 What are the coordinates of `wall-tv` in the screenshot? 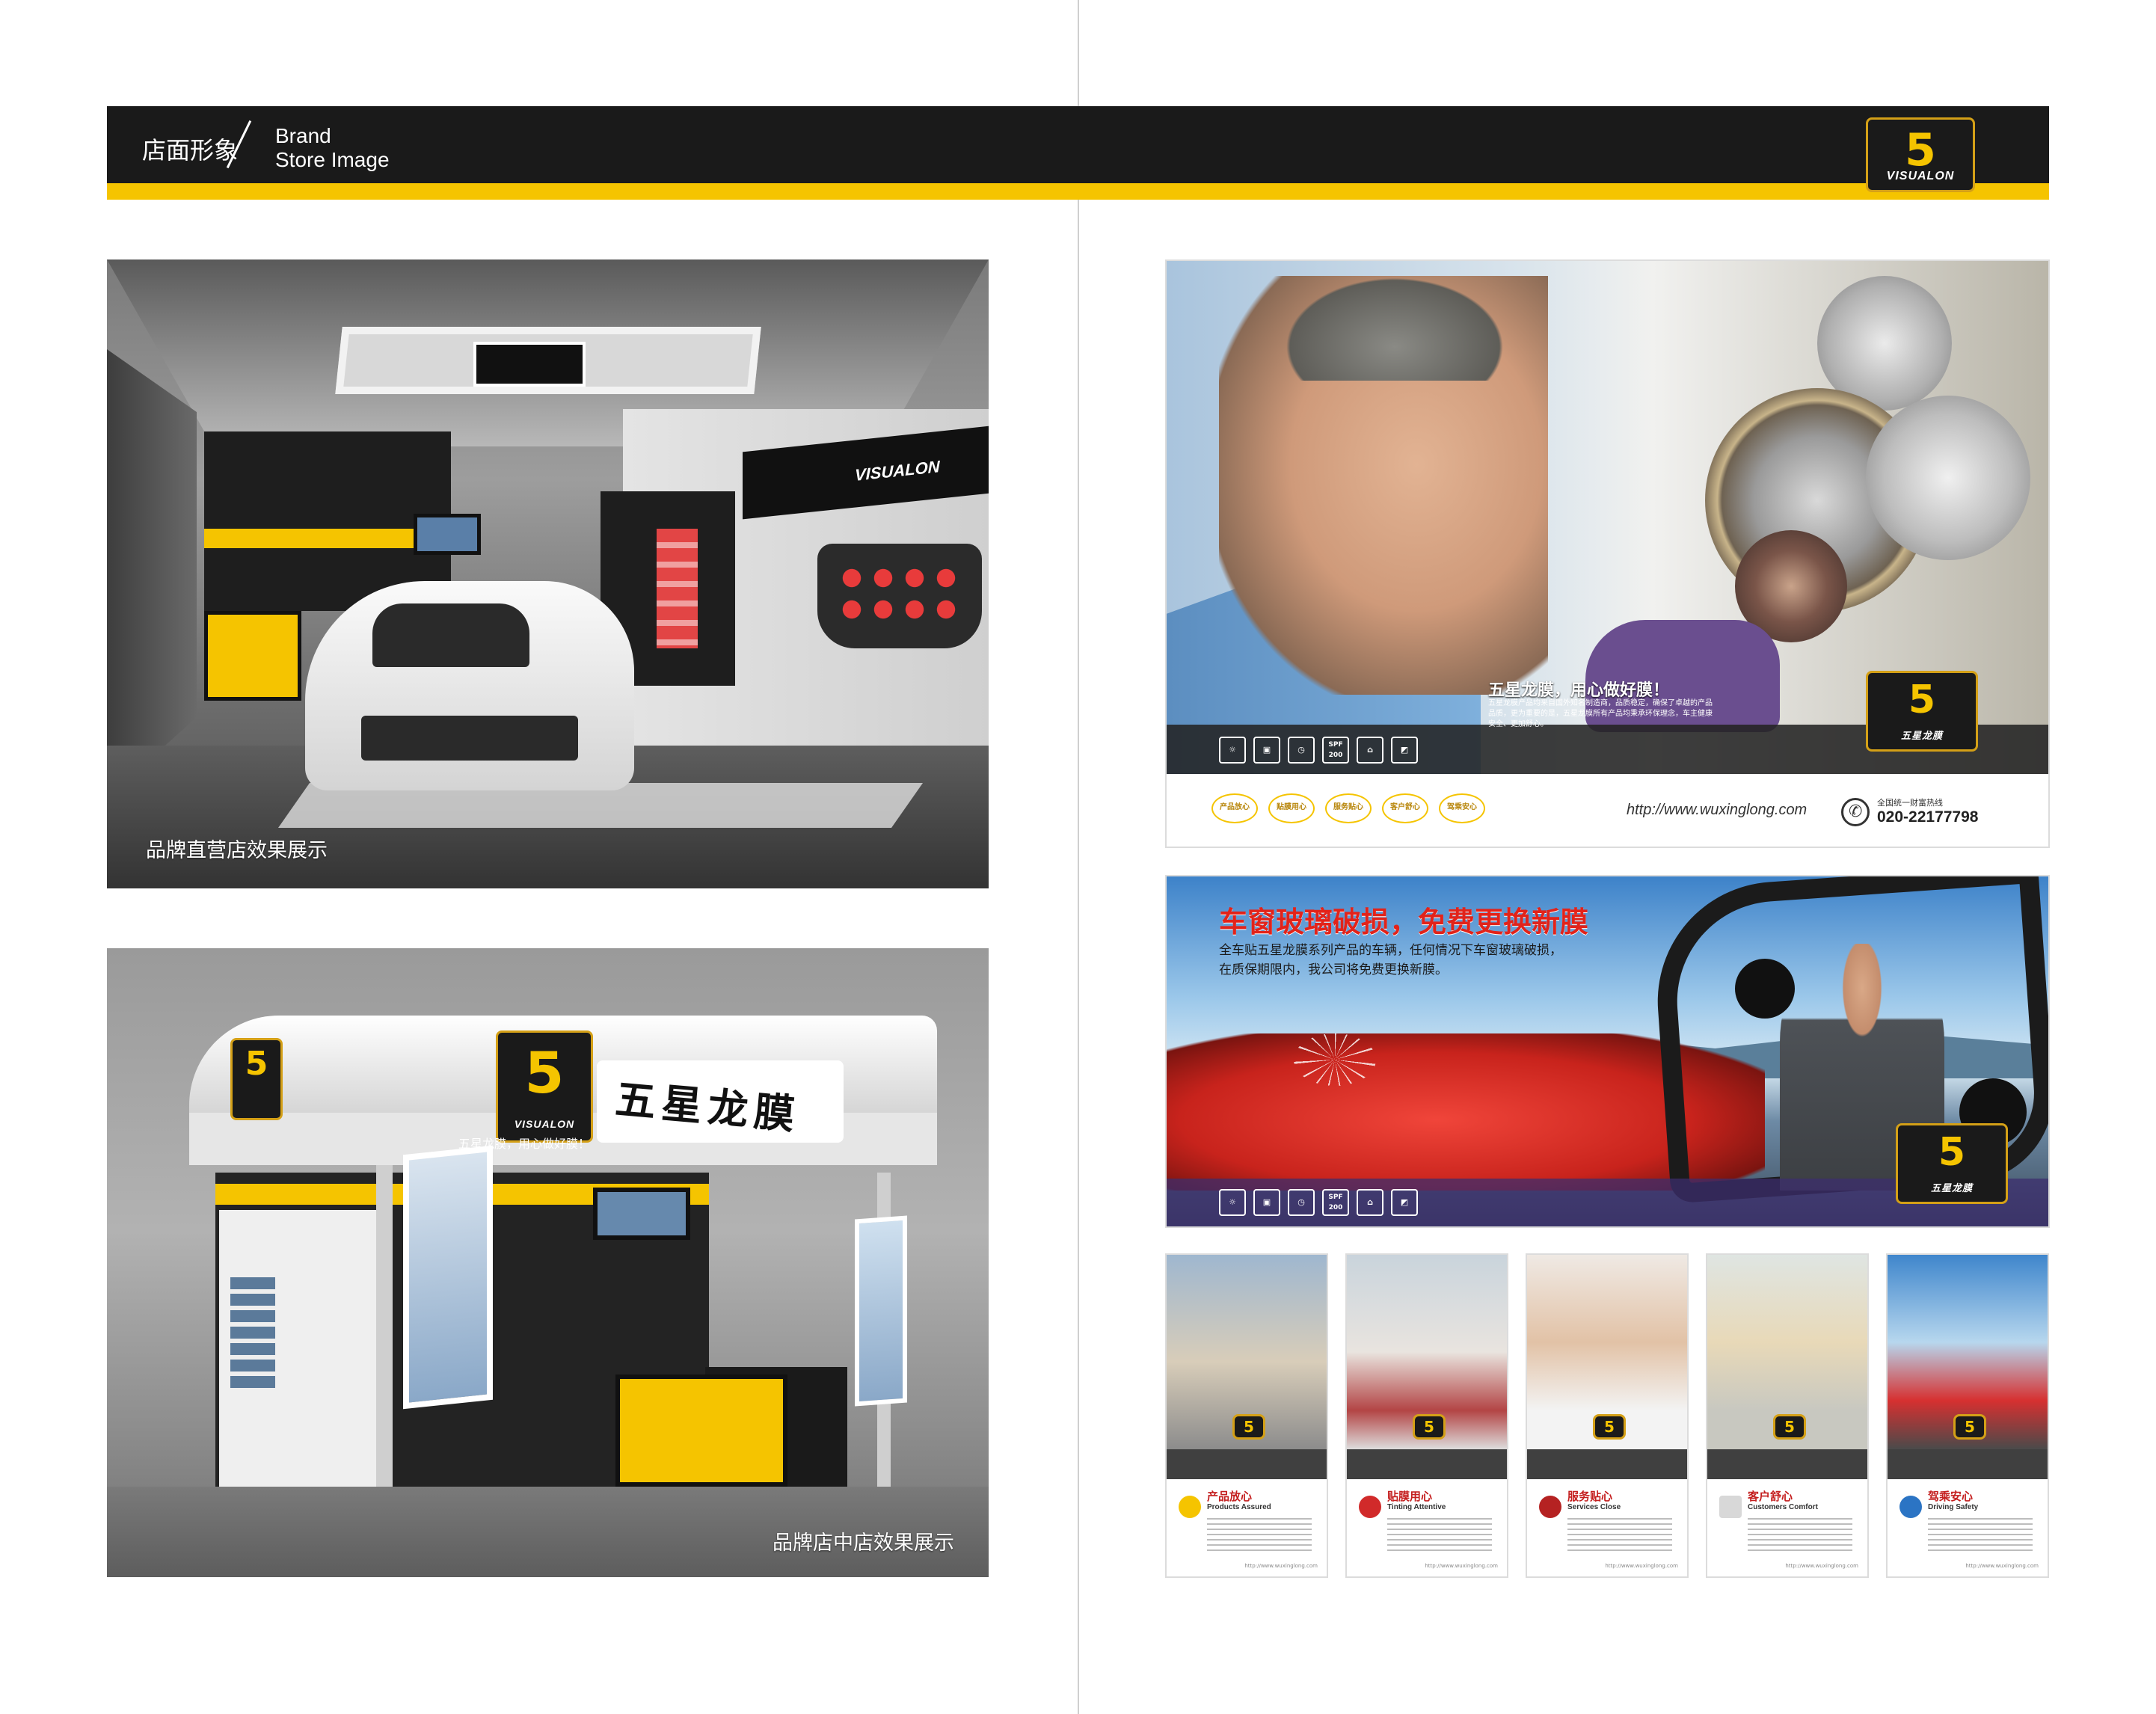 It's located at (447, 534).